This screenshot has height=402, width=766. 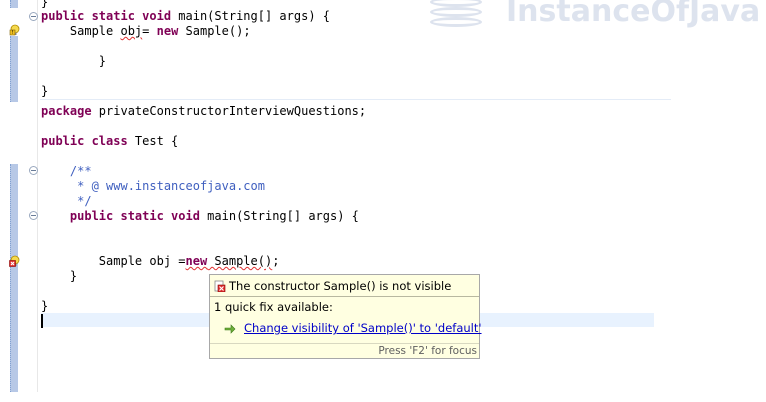 I want to click on vertical-ruler, so click(x=11, y=201).